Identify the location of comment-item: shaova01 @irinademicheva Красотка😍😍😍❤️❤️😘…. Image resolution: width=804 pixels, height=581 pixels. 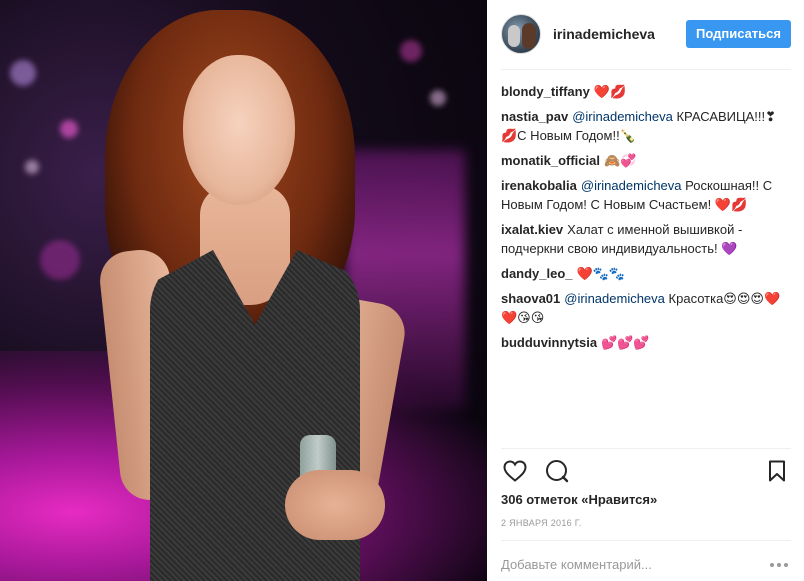
(646, 308).